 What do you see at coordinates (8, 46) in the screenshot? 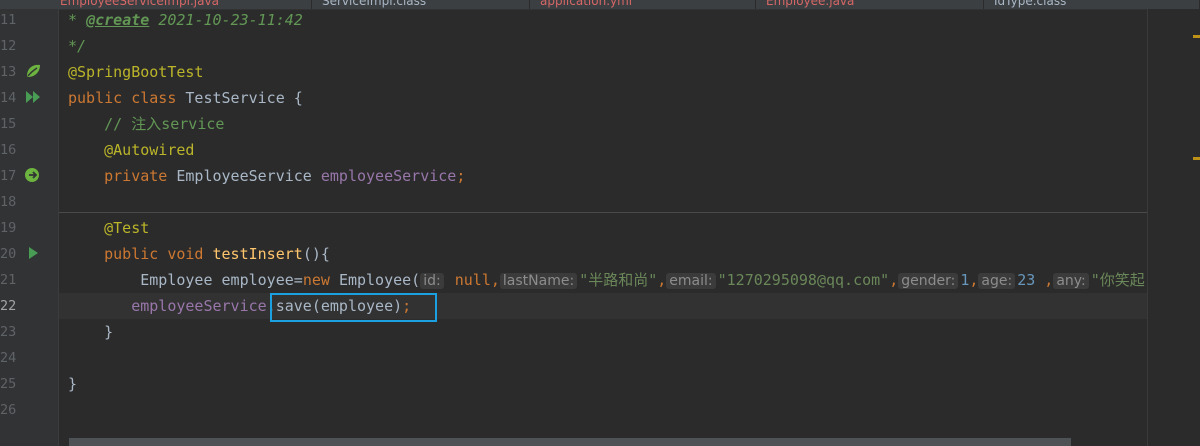
I see `line-number: 12` at bounding box center [8, 46].